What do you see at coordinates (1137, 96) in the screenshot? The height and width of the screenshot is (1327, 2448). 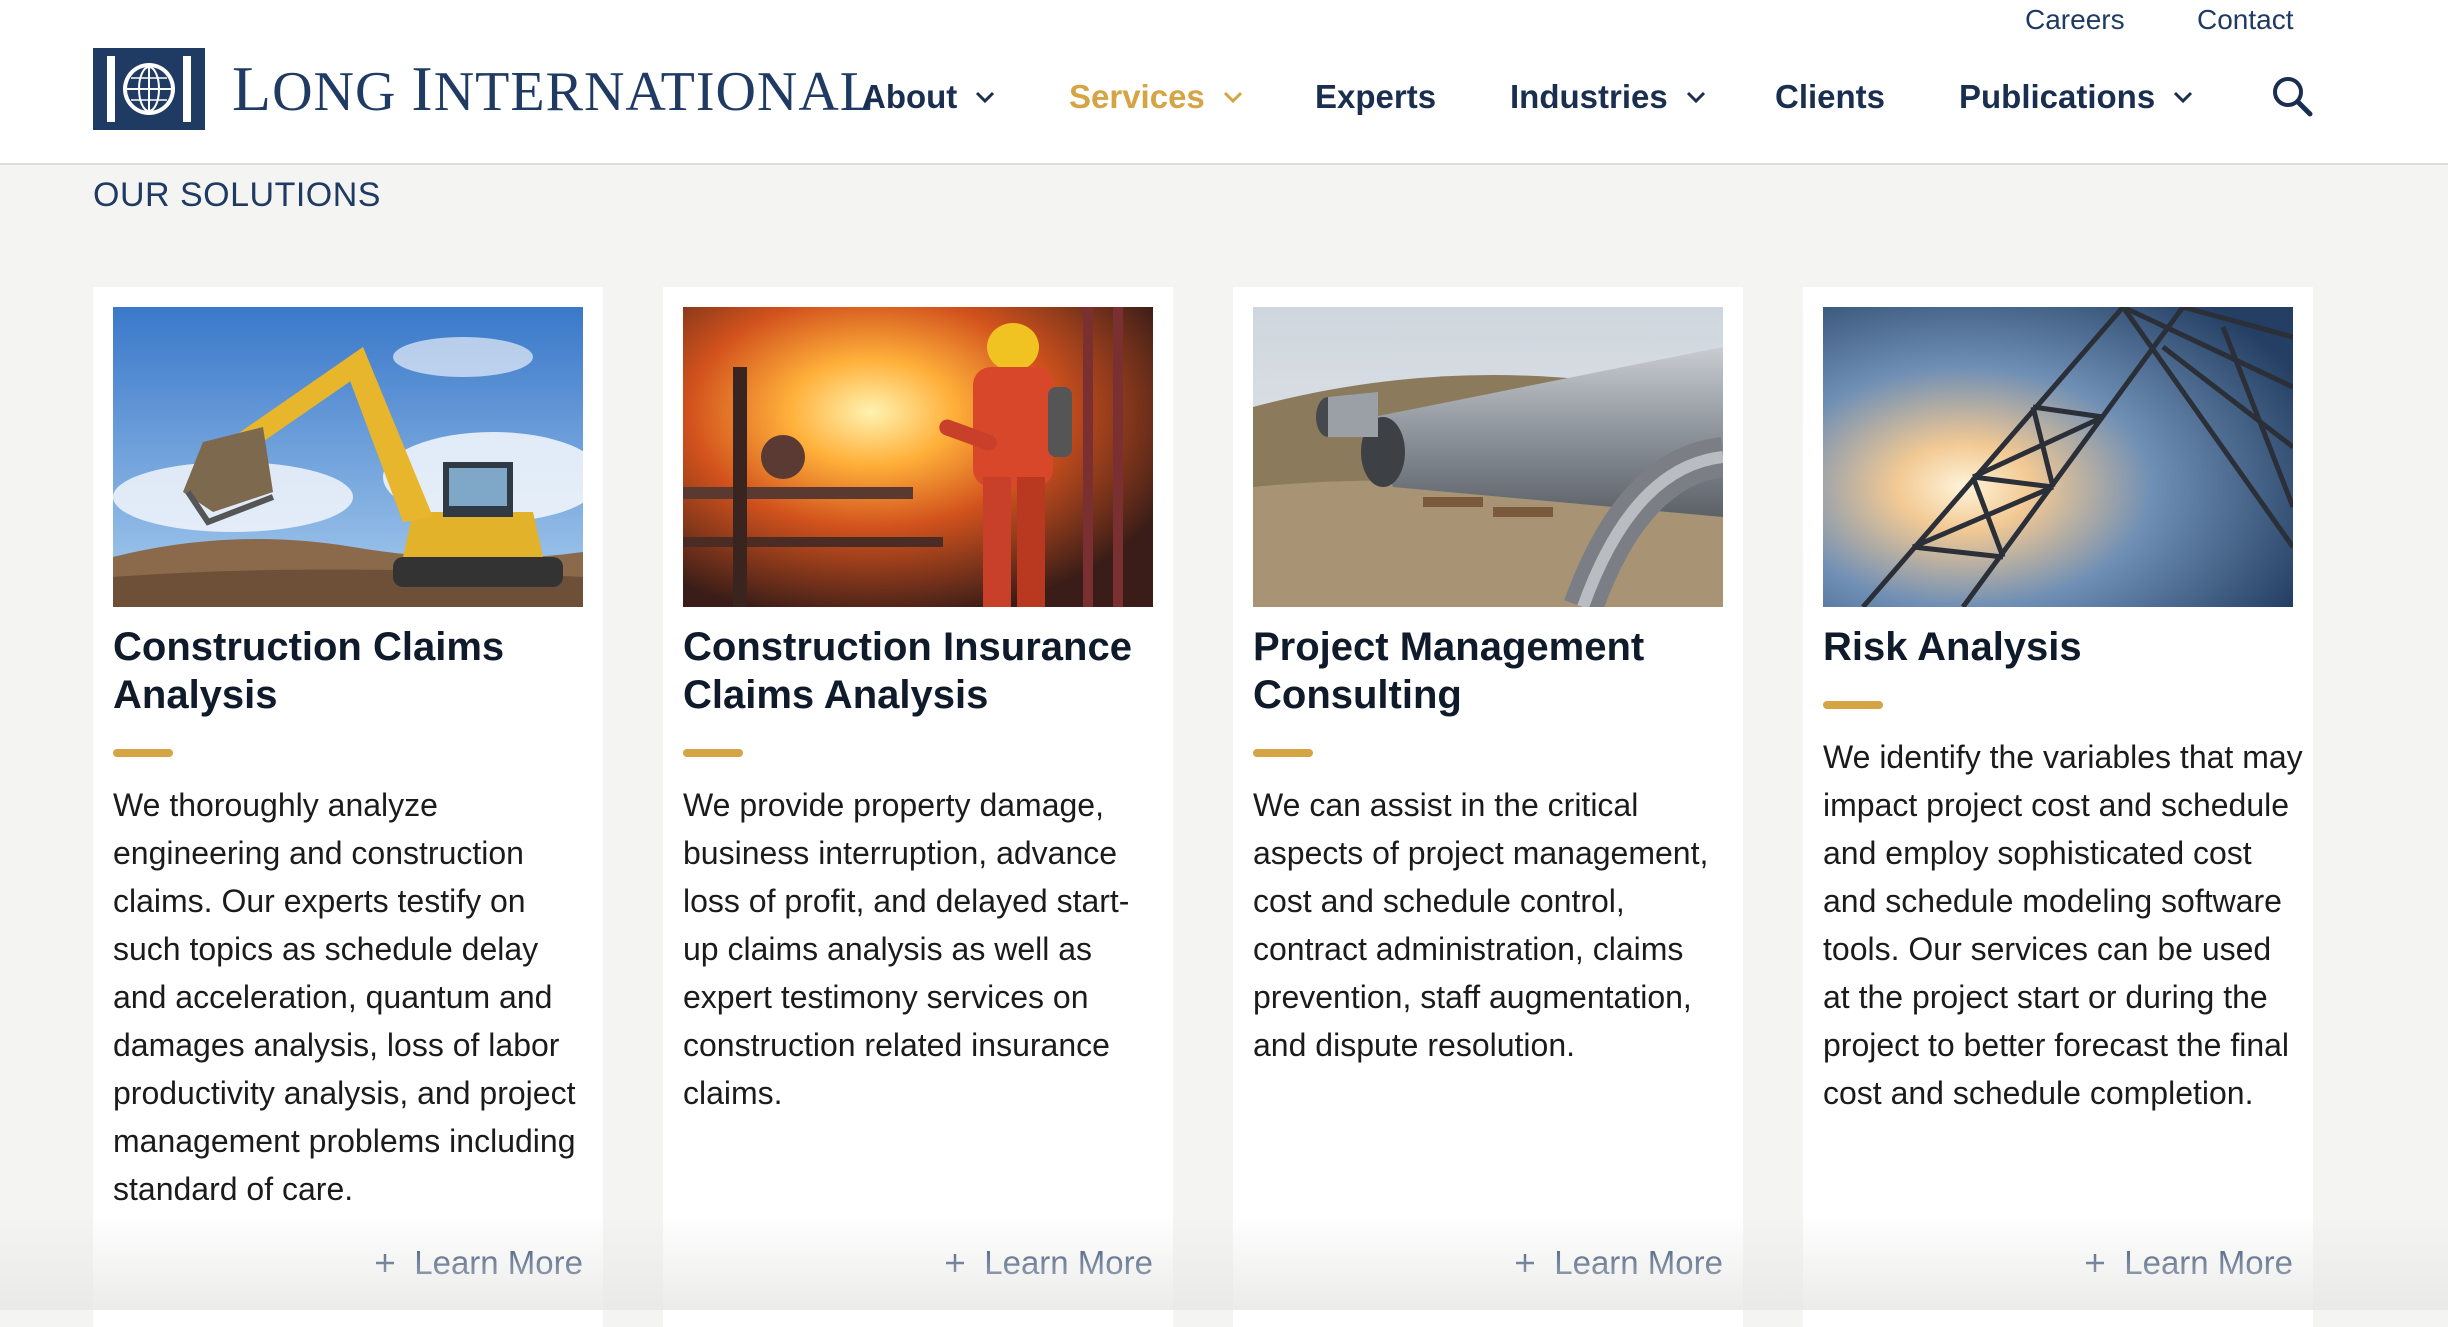 I see `nav-services-label: Services` at bounding box center [1137, 96].